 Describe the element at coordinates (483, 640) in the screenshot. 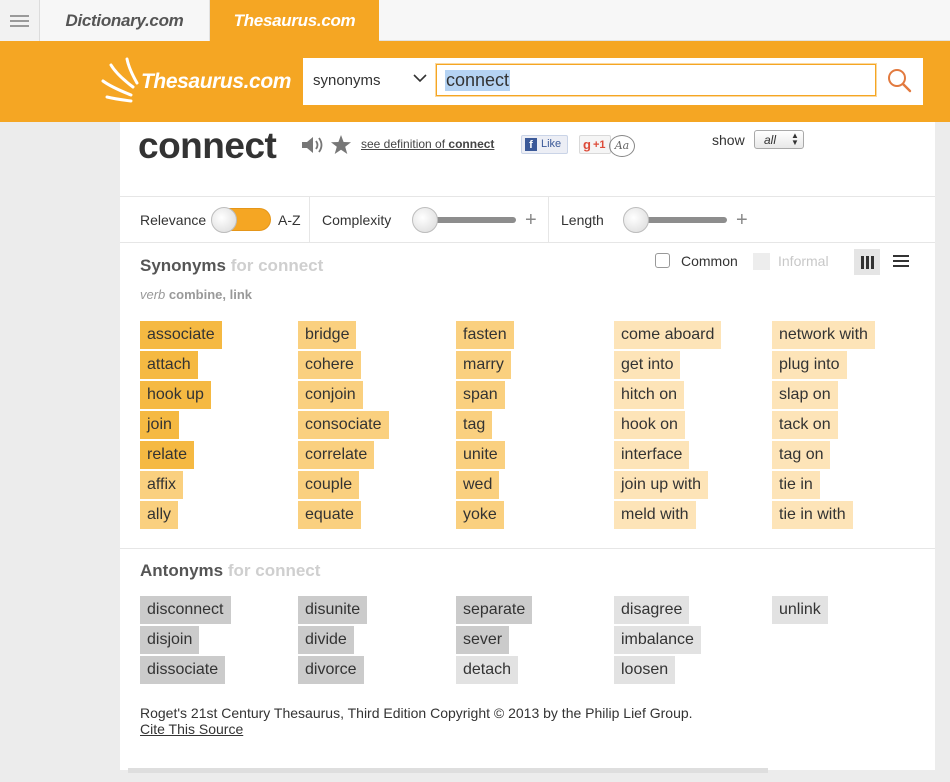

I see `antonym-chip: sever` at that location.